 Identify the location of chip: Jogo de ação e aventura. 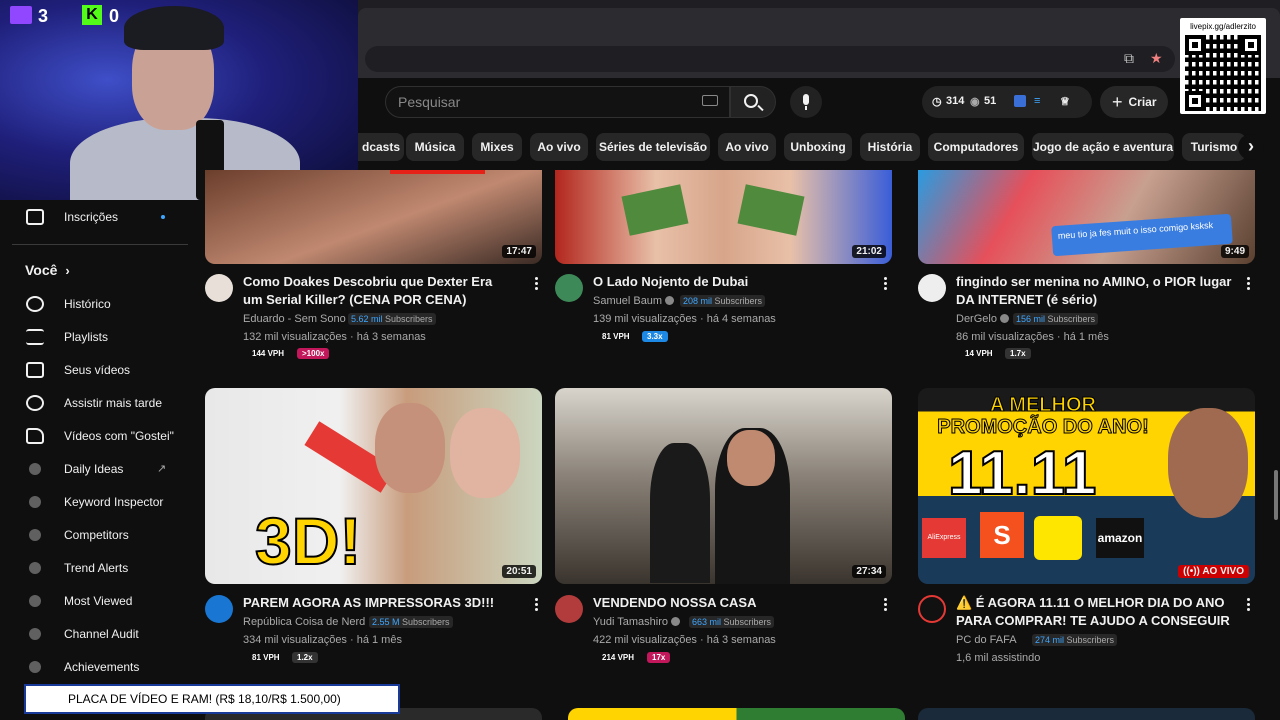
(1103, 147).